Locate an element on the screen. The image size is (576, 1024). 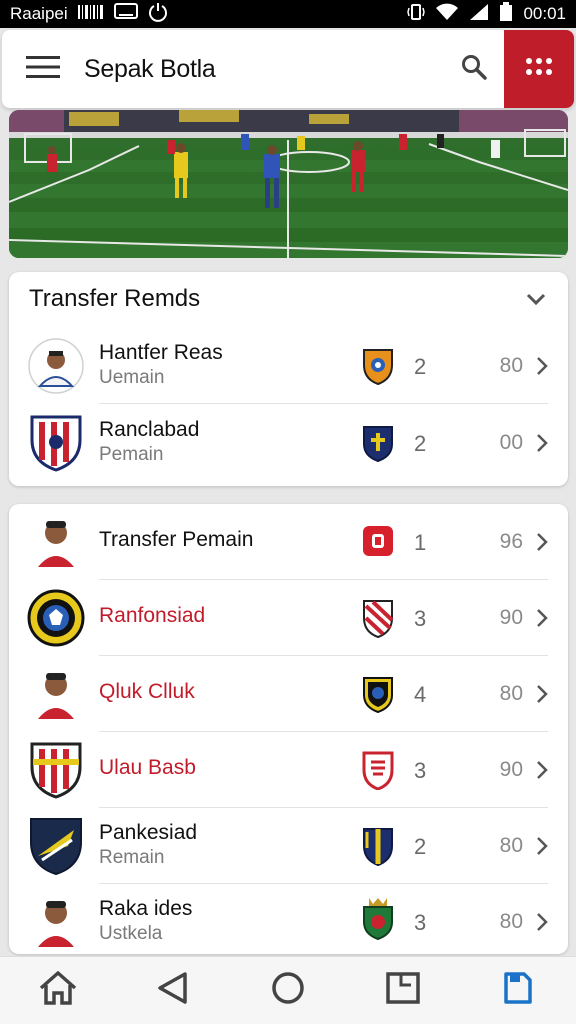
list-item: Ulau Basb 3 90 is located at coordinates (288, 770).